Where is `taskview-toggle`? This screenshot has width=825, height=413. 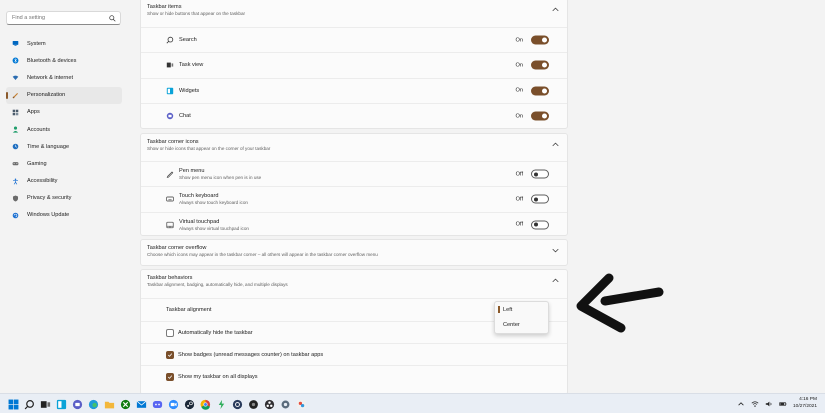
taskview-toggle is located at coordinates (540, 65).